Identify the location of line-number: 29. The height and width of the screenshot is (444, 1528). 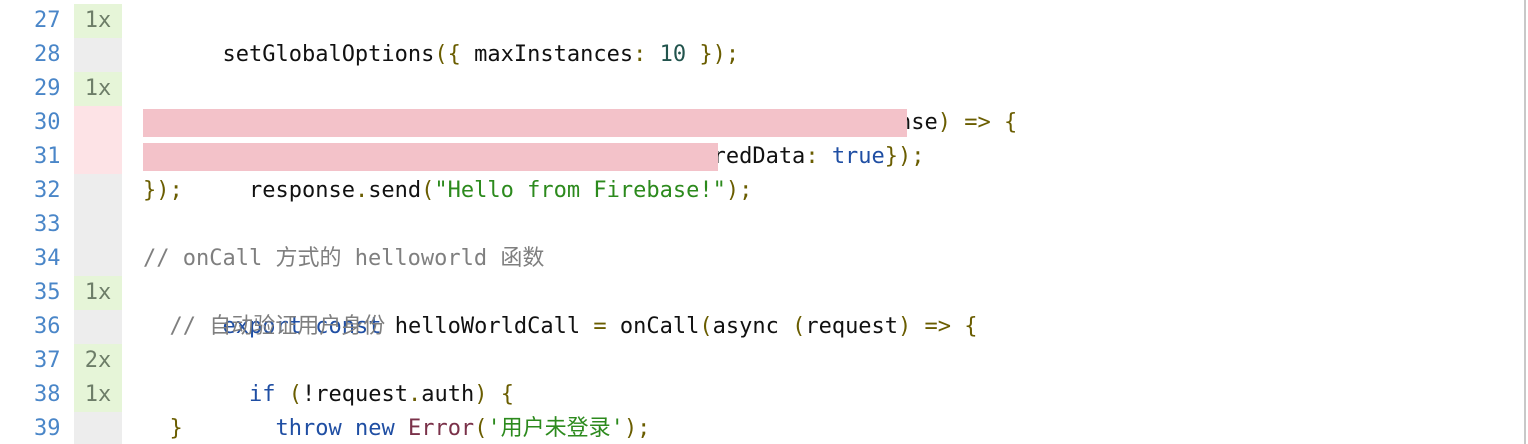
(37, 89).